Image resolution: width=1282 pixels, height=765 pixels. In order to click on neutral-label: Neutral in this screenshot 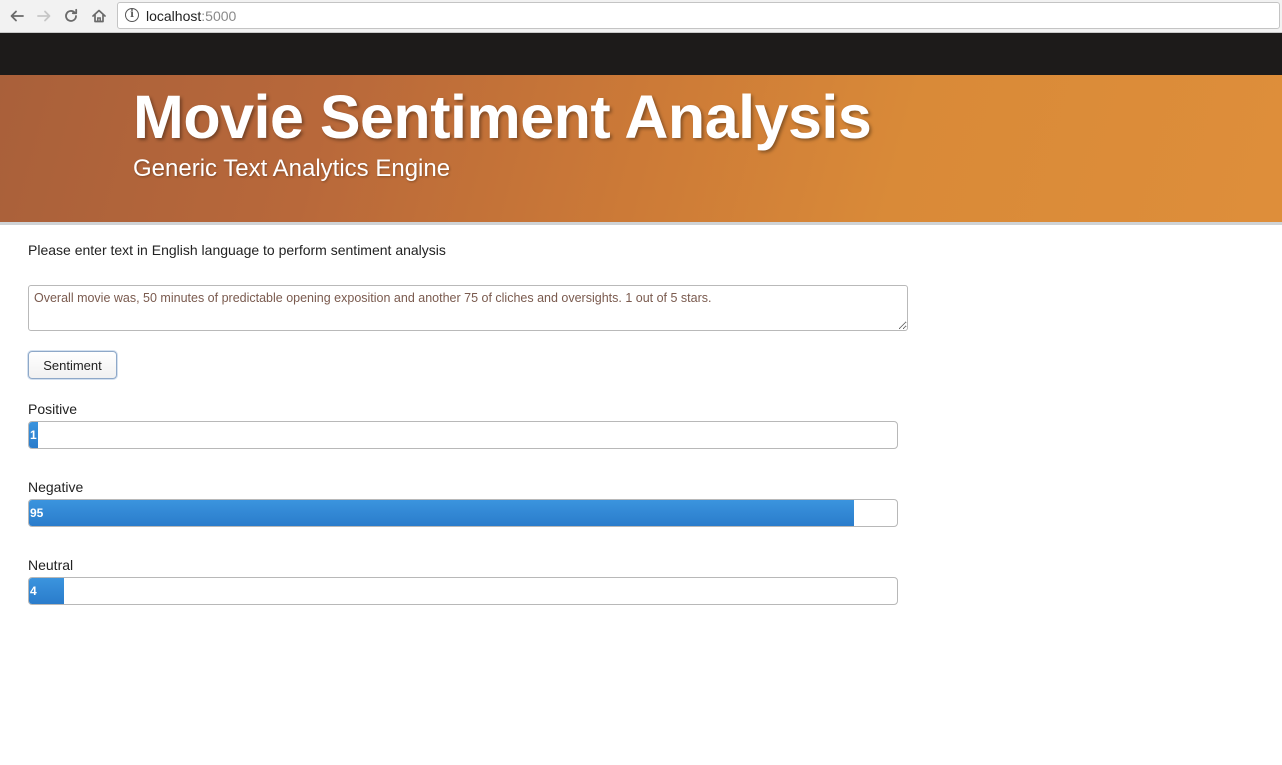, I will do `click(51, 565)`.